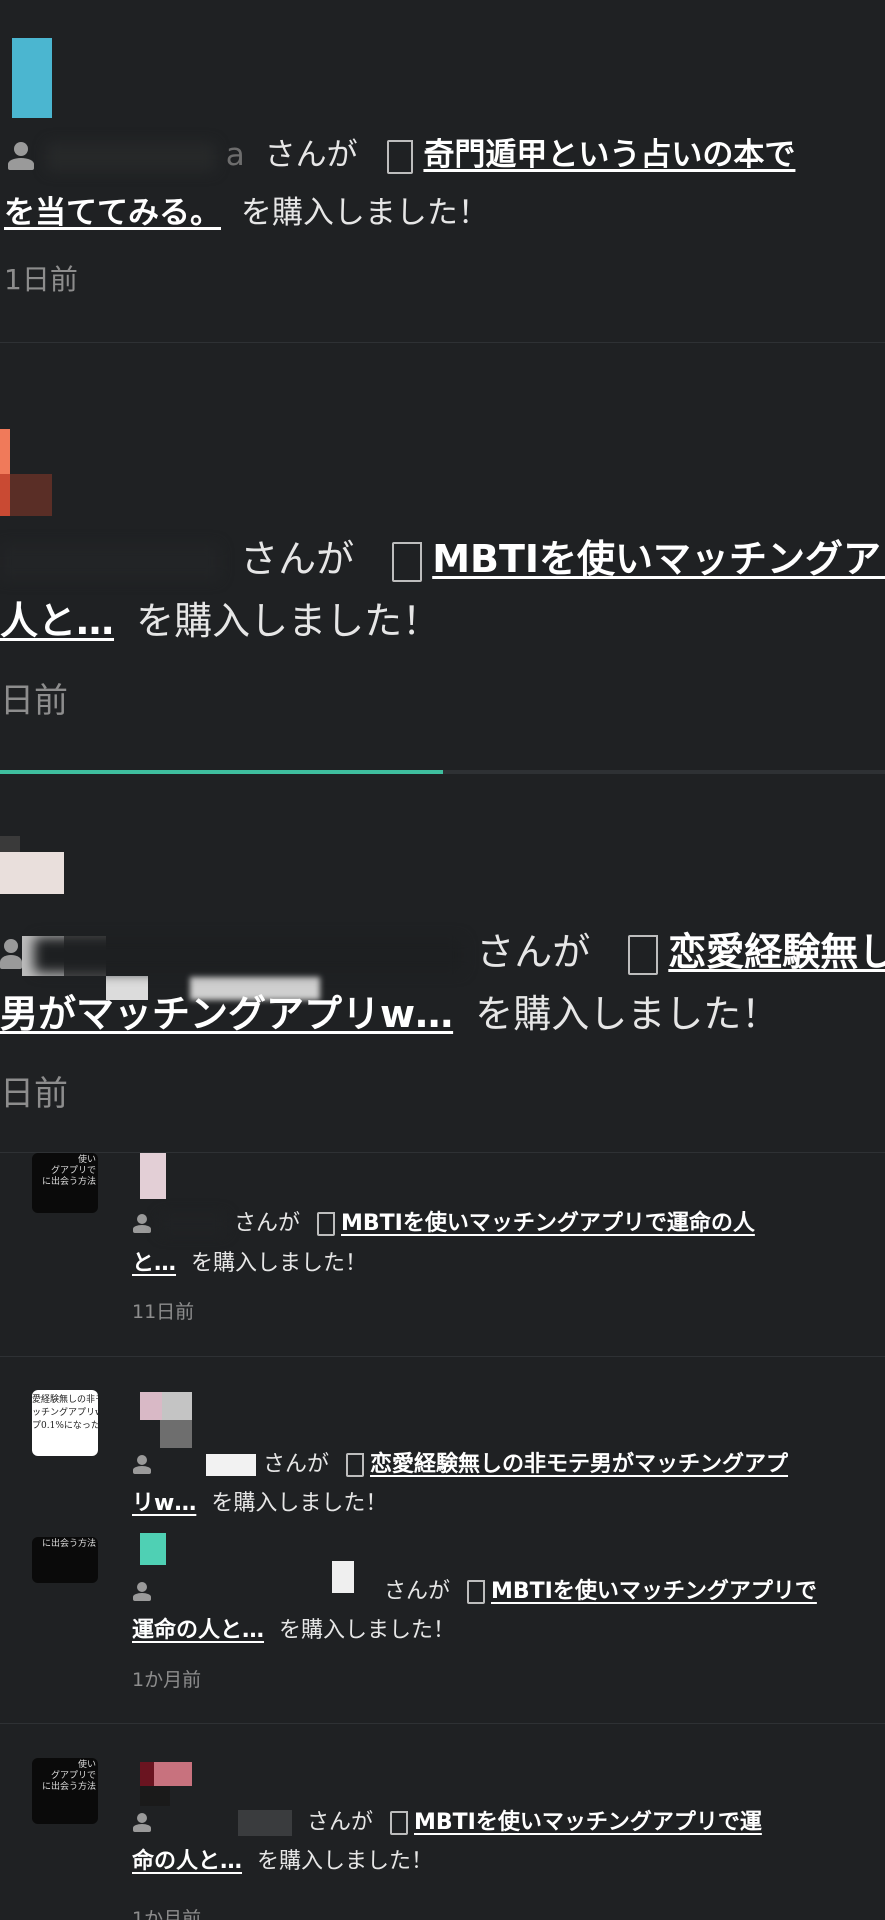 The height and width of the screenshot is (1920, 885). Describe the element at coordinates (265, 1823) in the screenshot. I see `redacted-username-gray` at that location.